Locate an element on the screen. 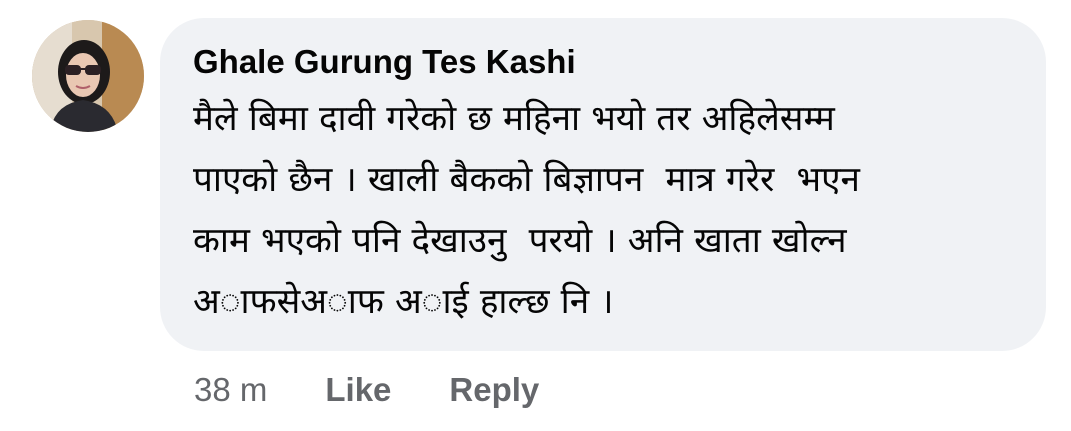  avatar is located at coordinates (88, 76).